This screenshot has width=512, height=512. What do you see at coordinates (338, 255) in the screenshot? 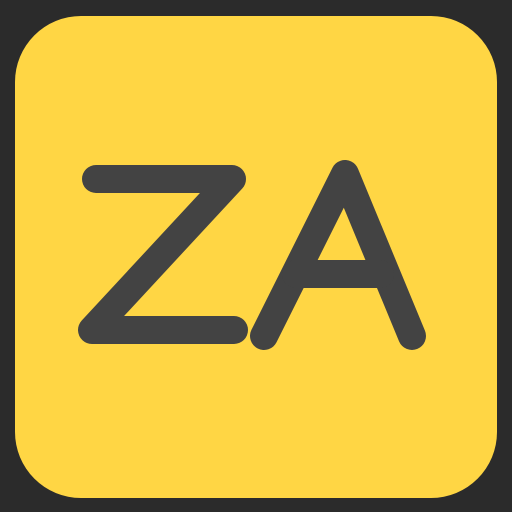
I see `letter-a-glyph` at bounding box center [338, 255].